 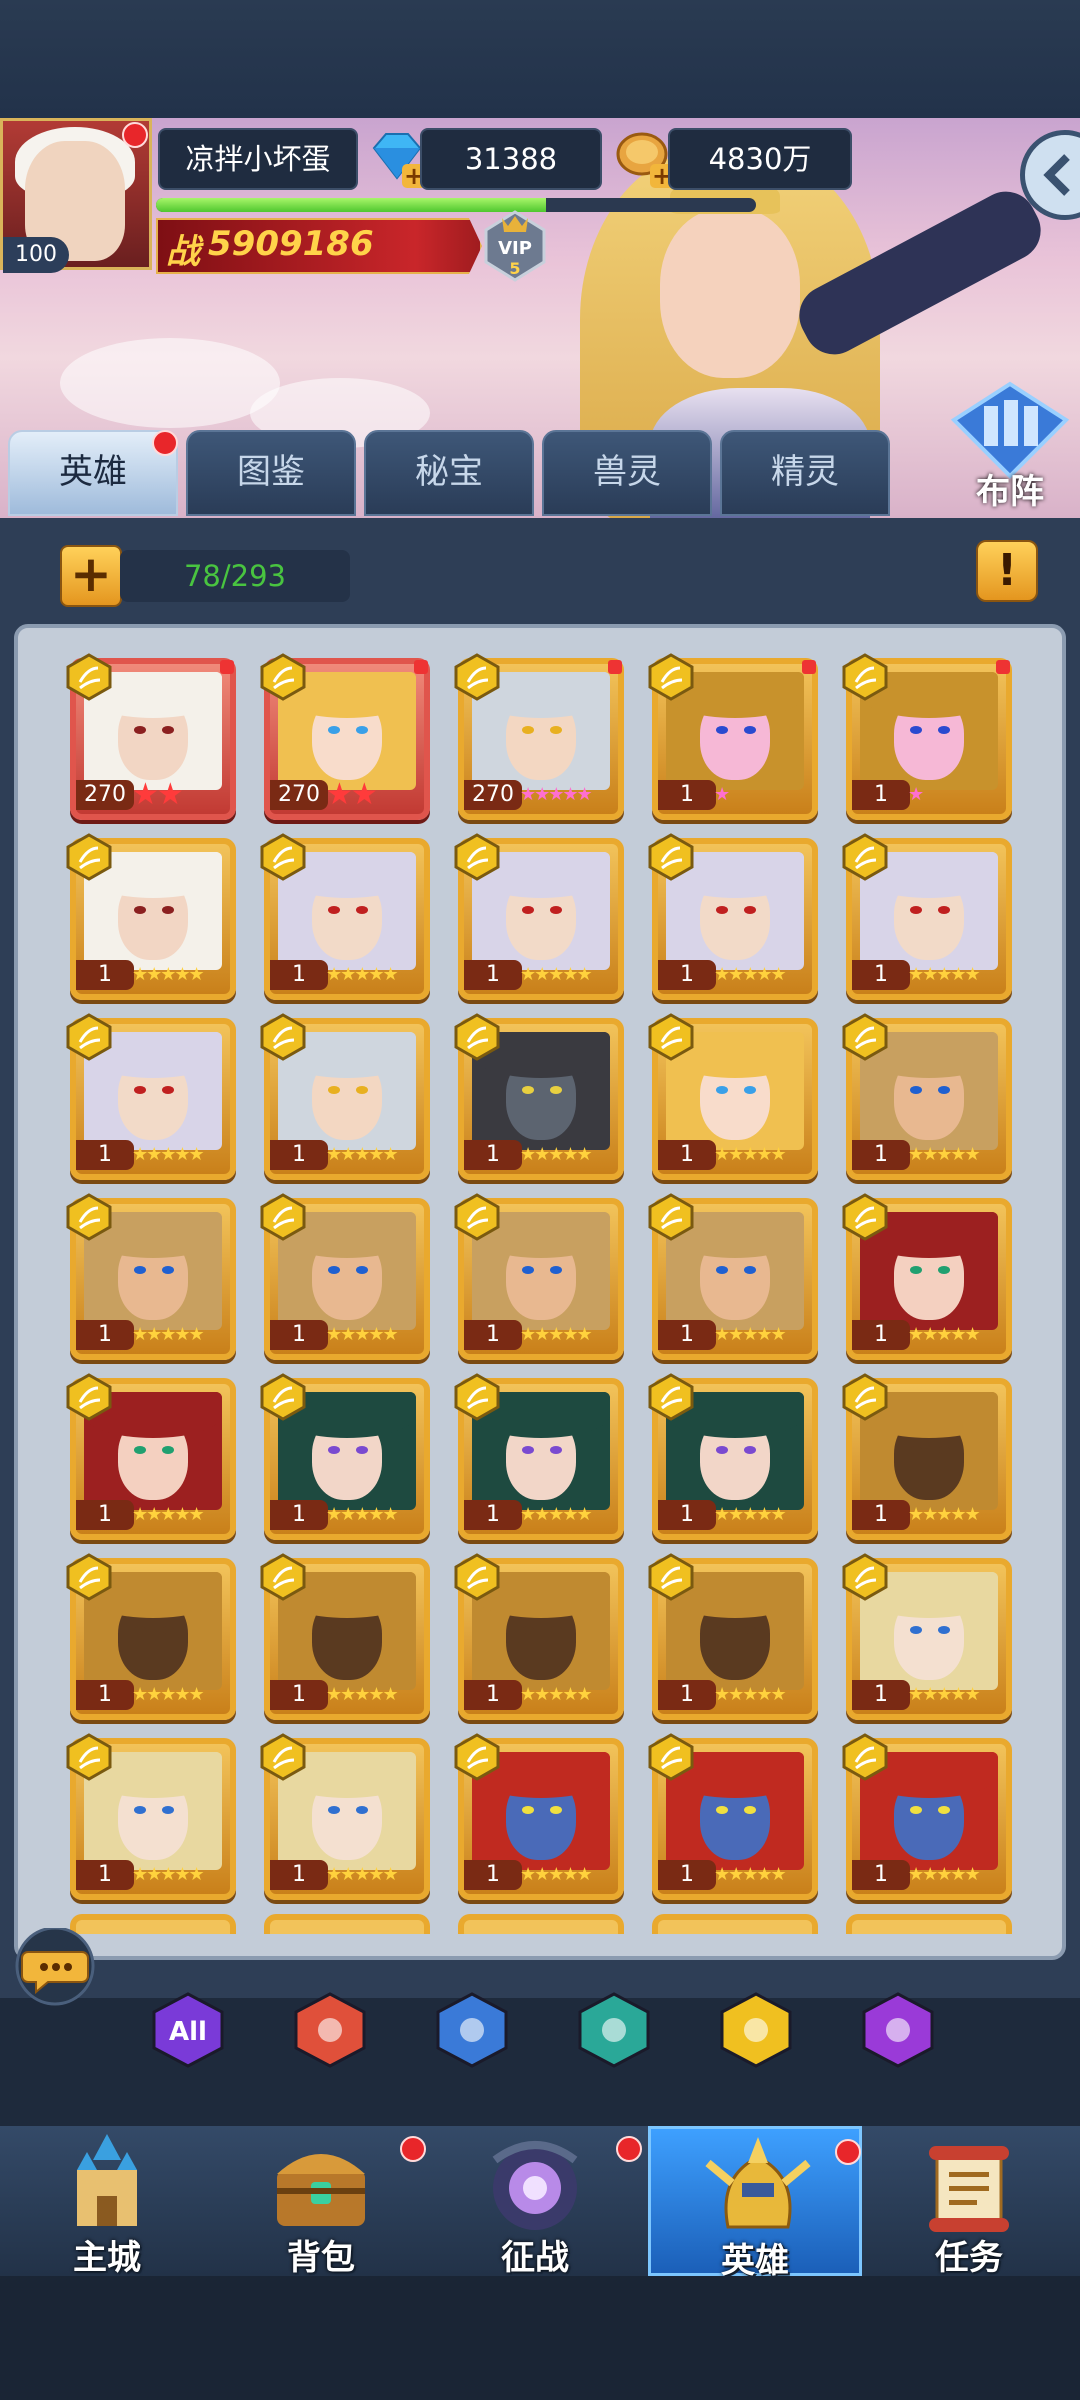 I want to click on vip-badge: VIP 5, so click(x=515, y=246).